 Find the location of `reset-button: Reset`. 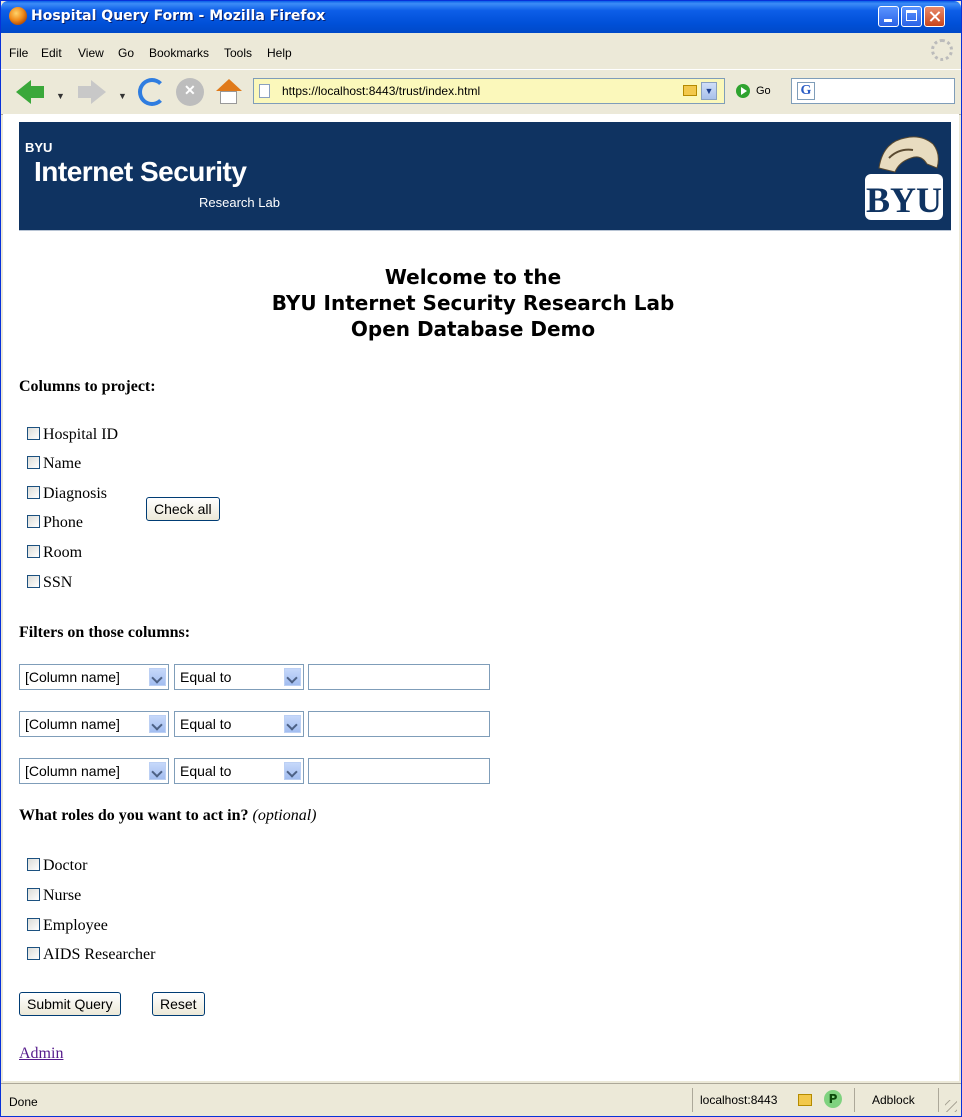

reset-button: Reset is located at coordinates (178, 1004).